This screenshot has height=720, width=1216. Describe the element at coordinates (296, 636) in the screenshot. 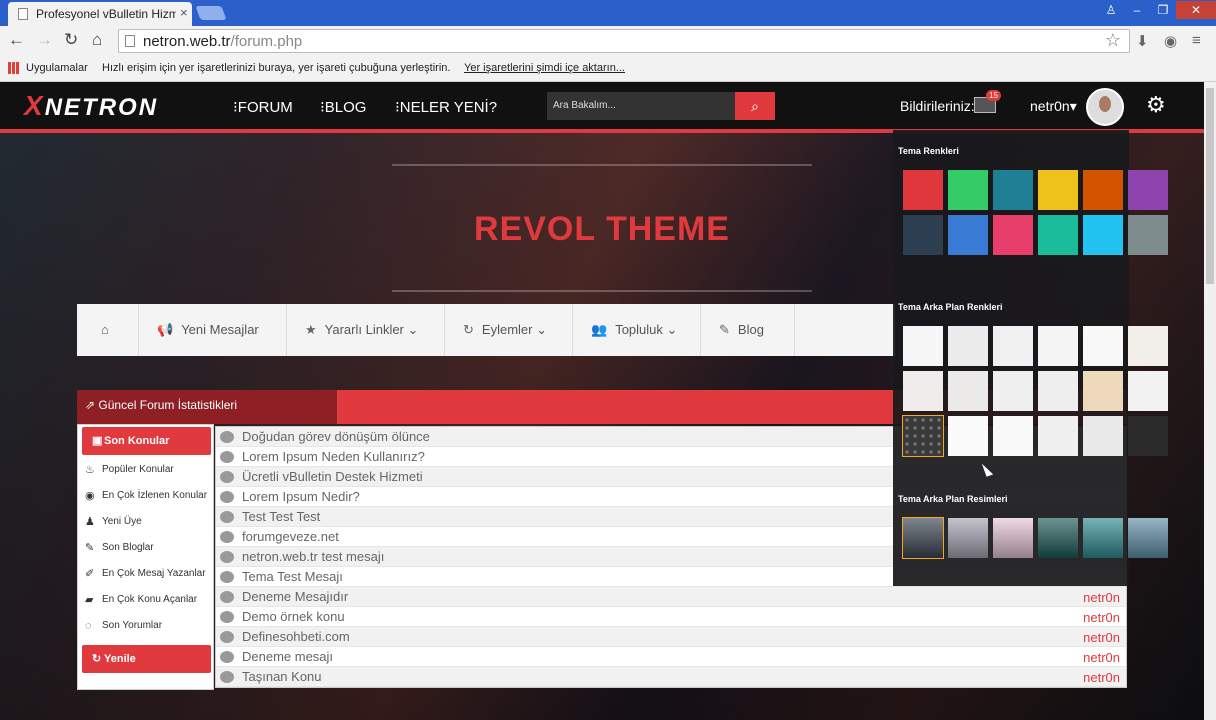

I see `topic-title: Definesohbeti.com` at that location.